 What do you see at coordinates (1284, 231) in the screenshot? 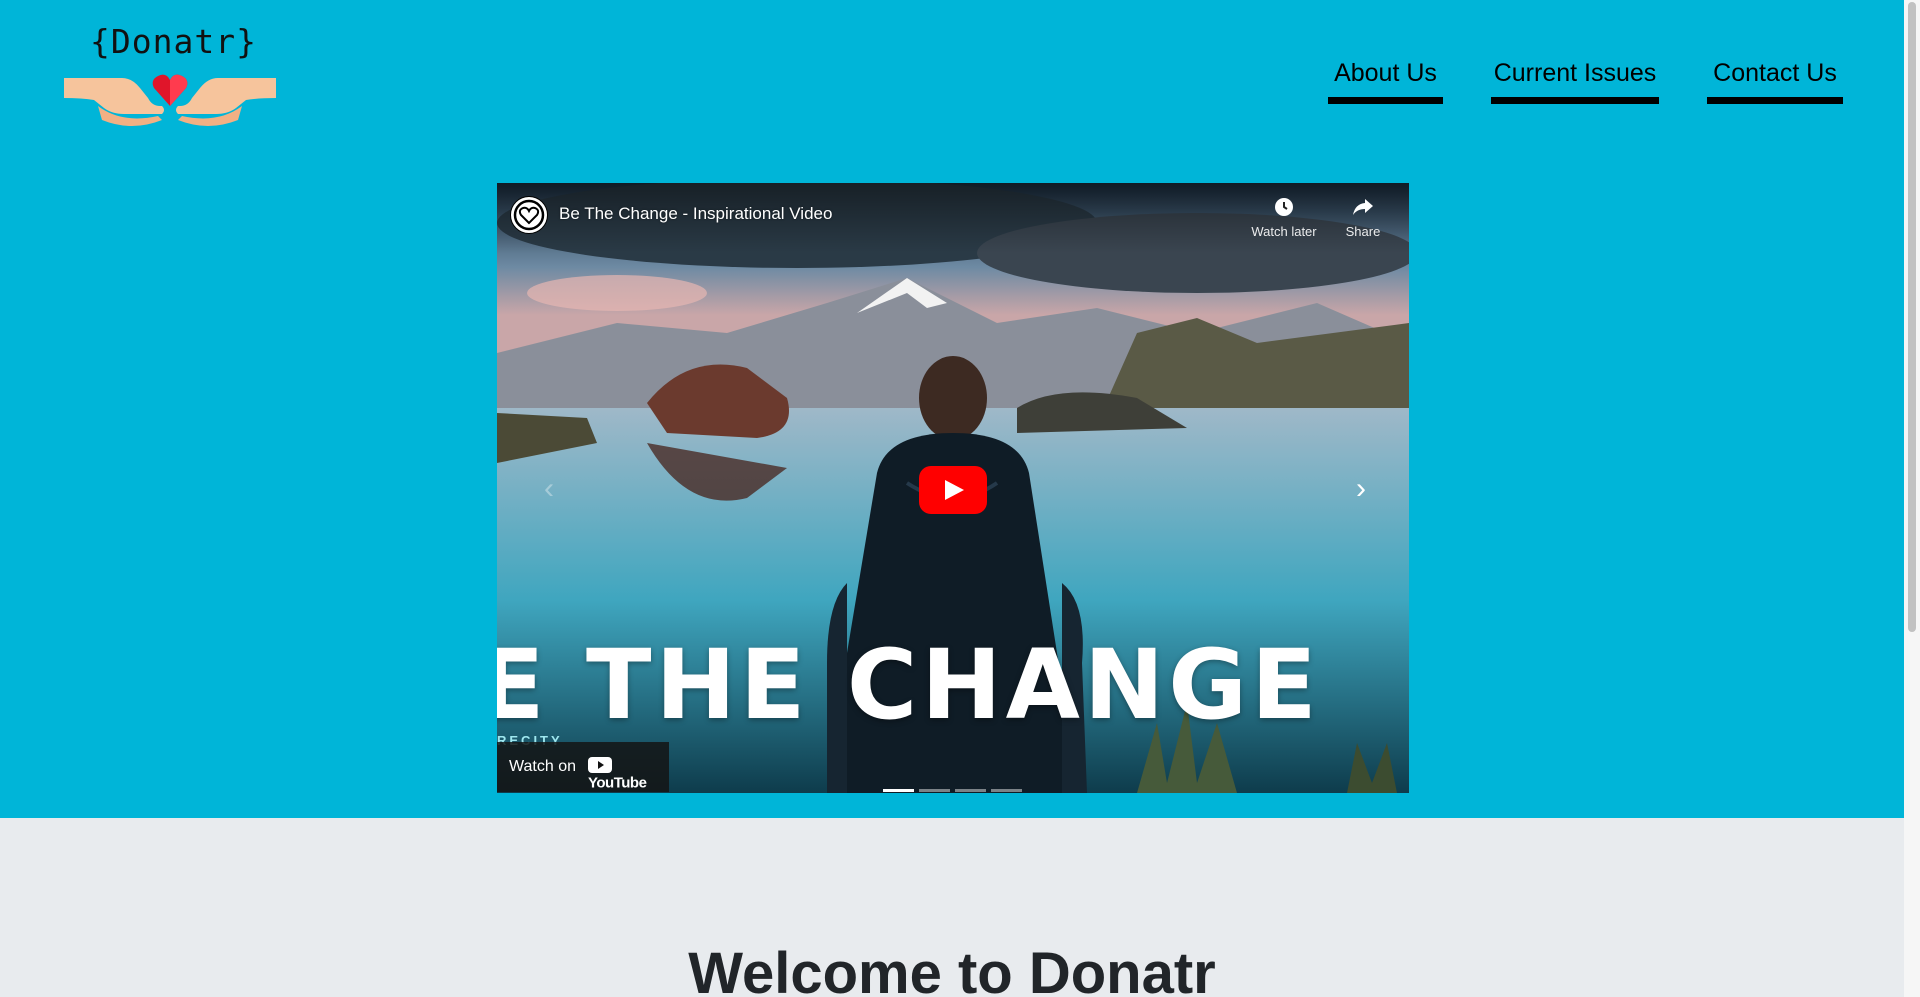
I see `watch-later-label: Watch later` at bounding box center [1284, 231].